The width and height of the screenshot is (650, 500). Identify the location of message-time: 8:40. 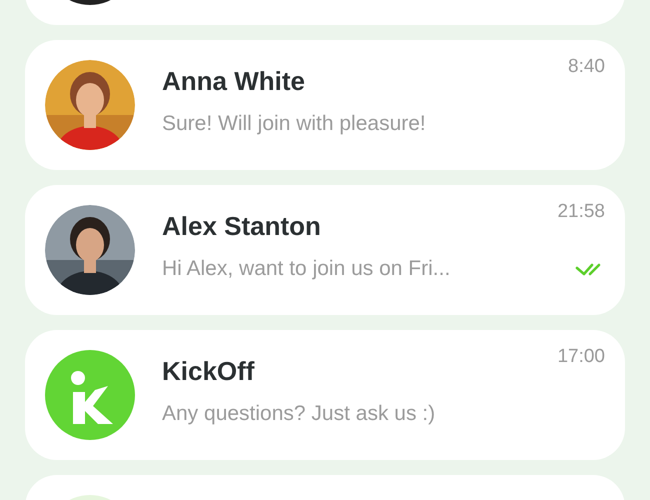
(586, 67).